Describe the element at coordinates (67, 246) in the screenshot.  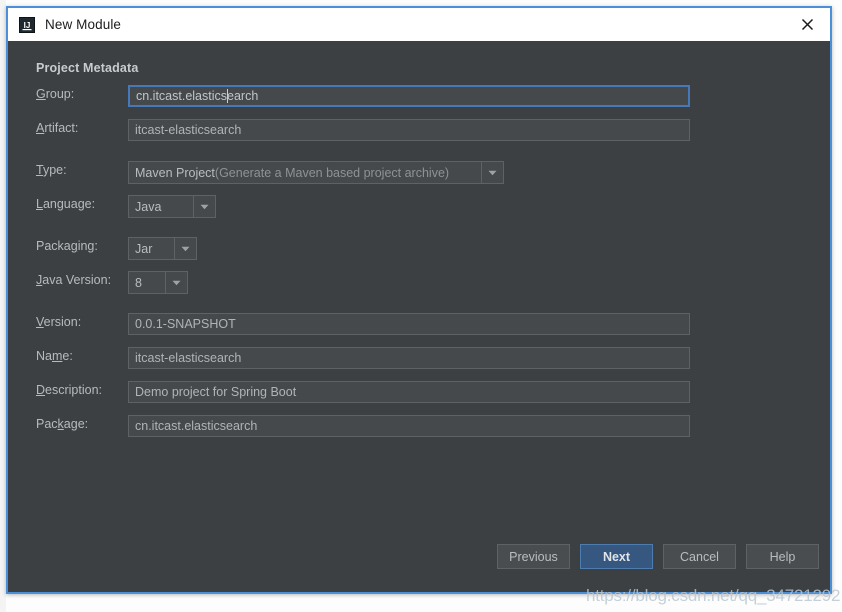
I see `packaging-label: Packaging:` at that location.